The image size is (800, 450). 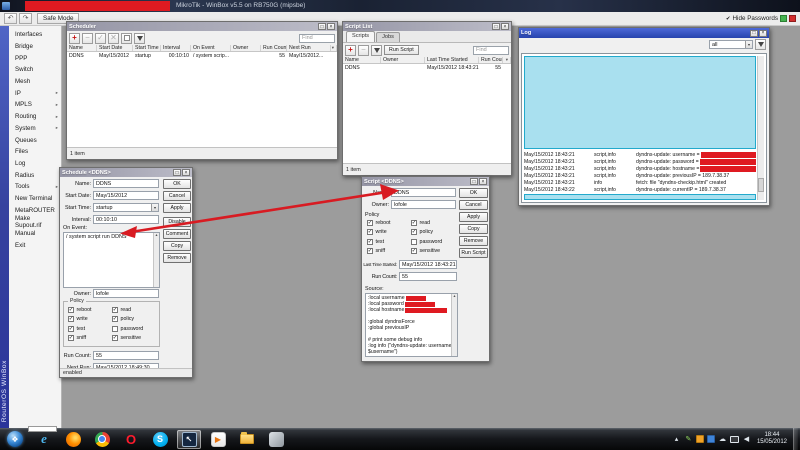 I want to click on column-header: Next Run, so click(x=309, y=48).